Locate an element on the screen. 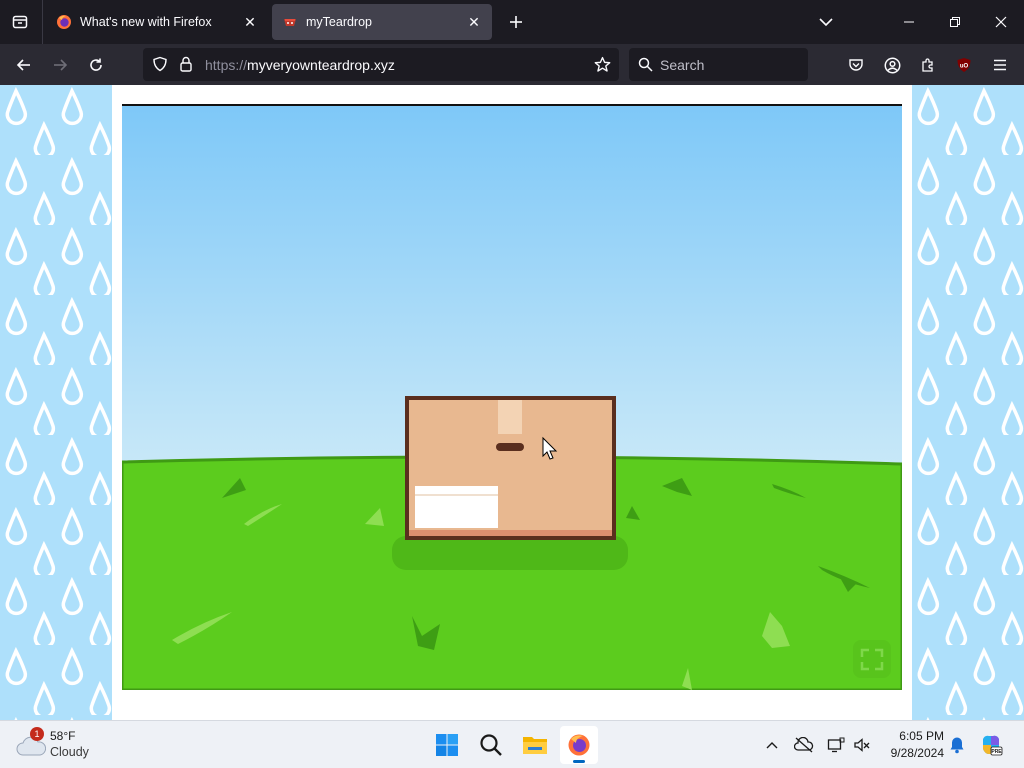  account-icon is located at coordinates (892, 65).